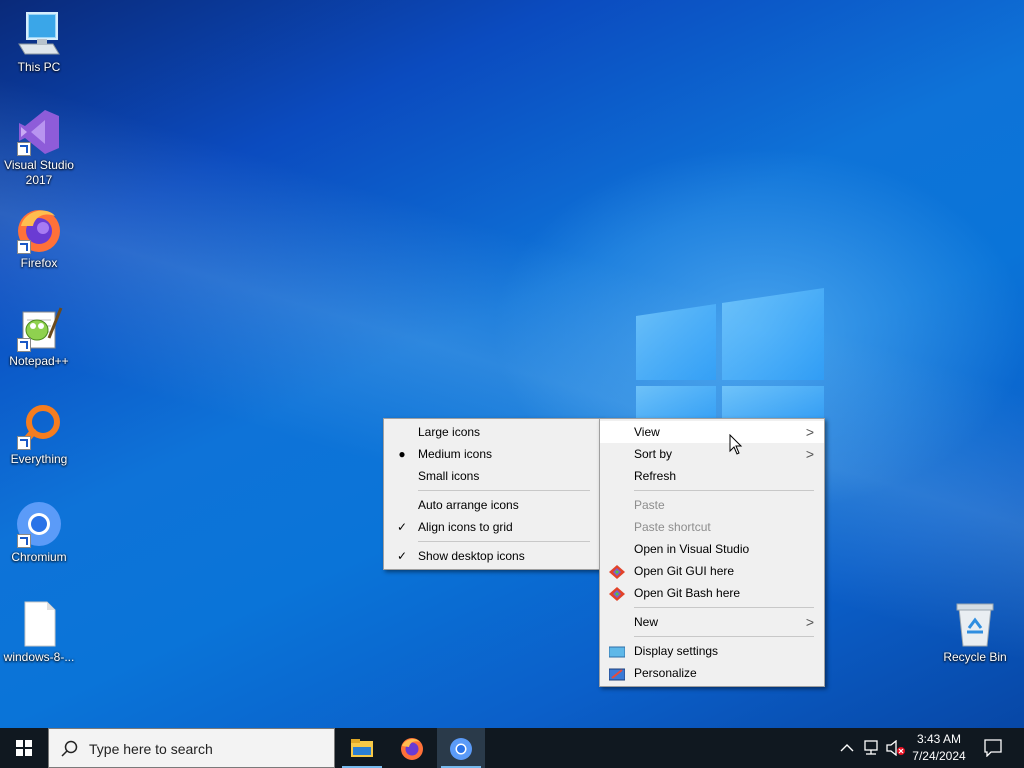  I want to click on file-explorer-icon, so click(362, 748).